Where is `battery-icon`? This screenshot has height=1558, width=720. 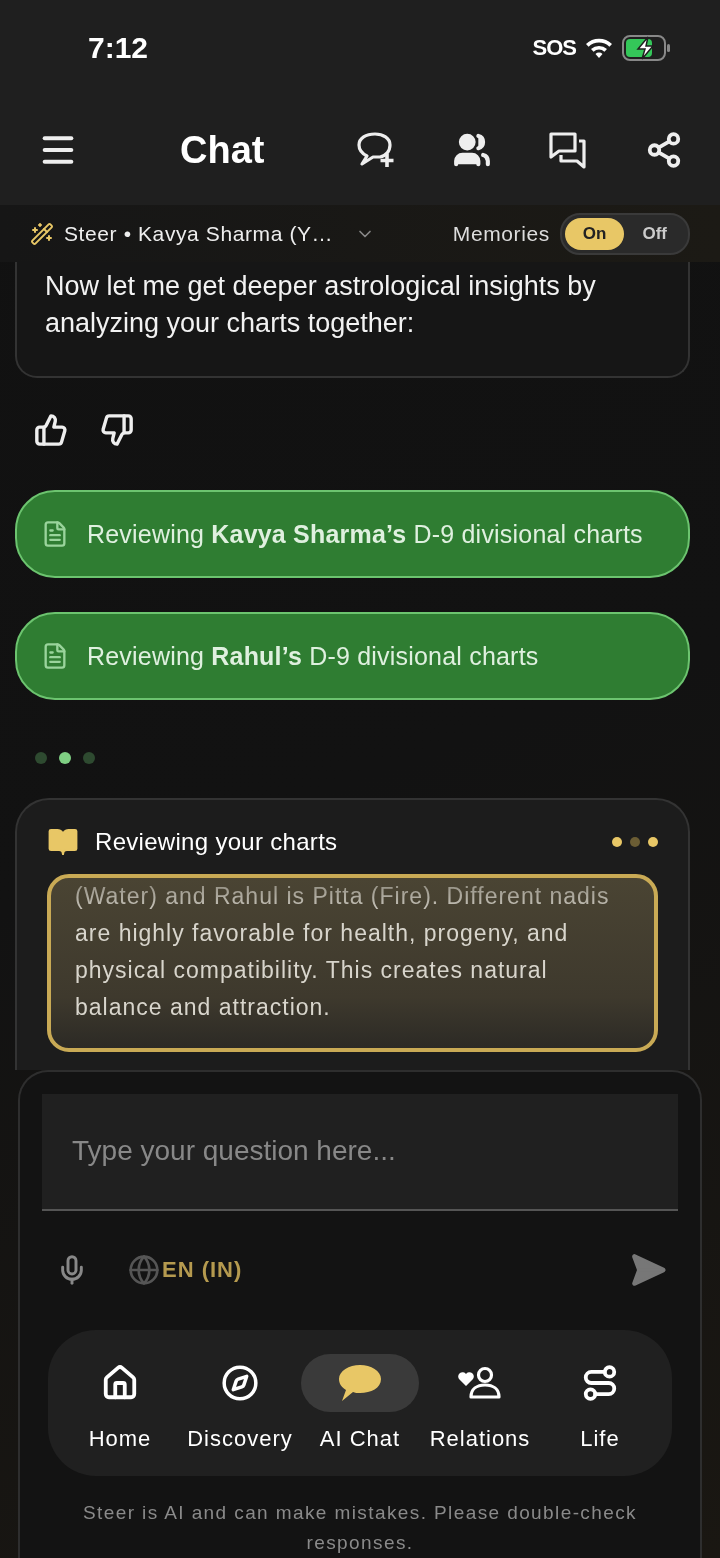 battery-icon is located at coordinates (647, 47).